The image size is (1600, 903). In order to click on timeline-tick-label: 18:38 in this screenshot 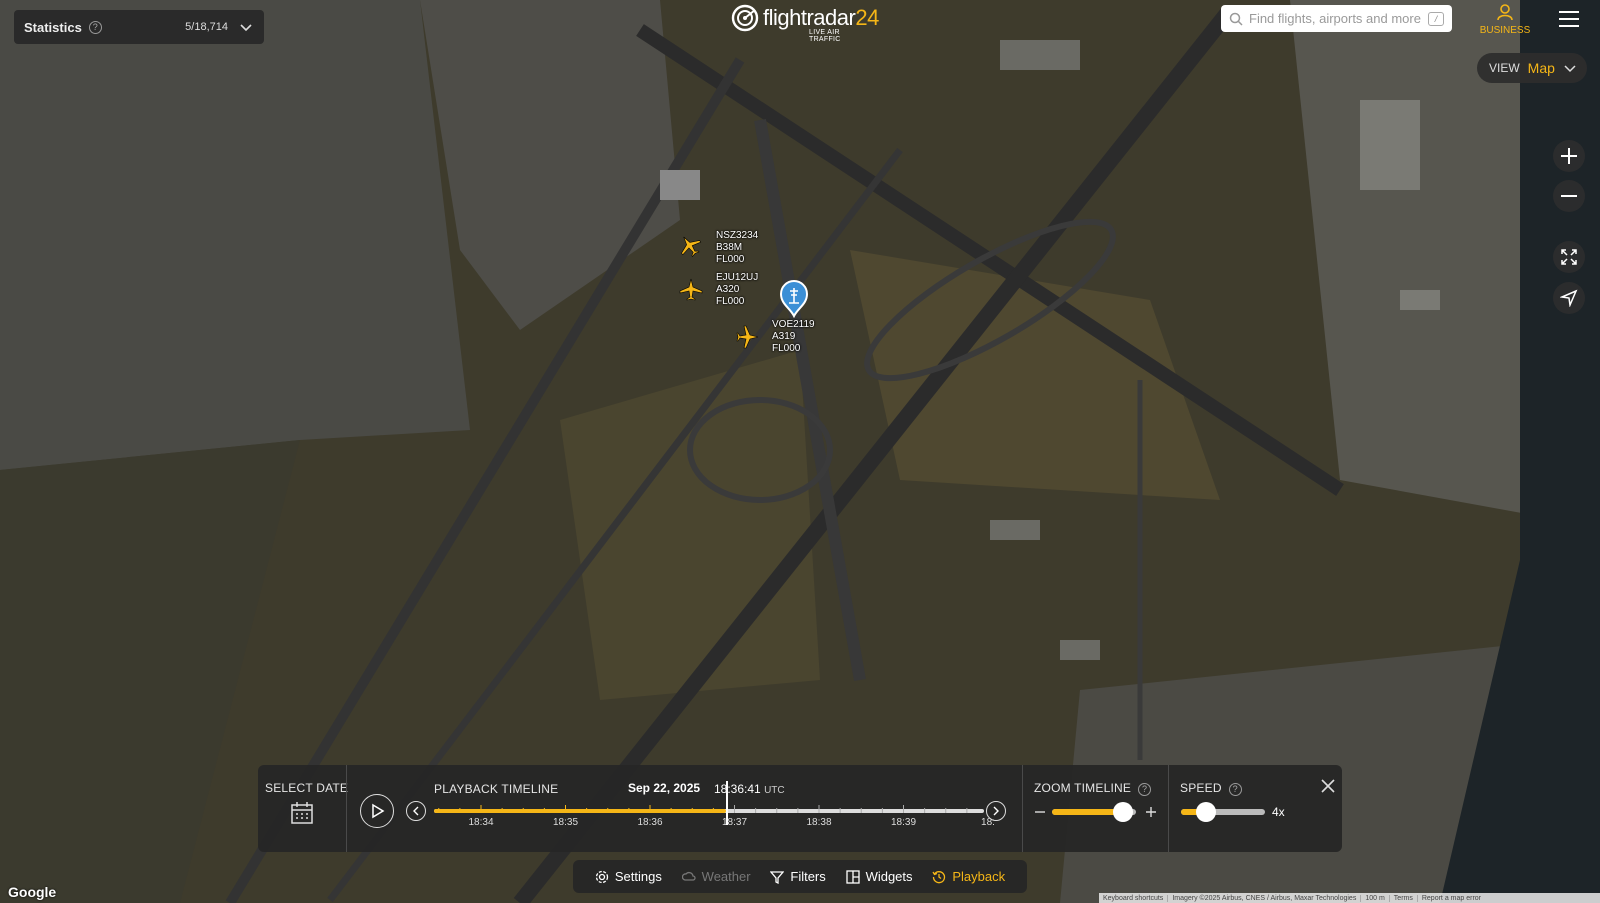, I will do `click(819, 822)`.